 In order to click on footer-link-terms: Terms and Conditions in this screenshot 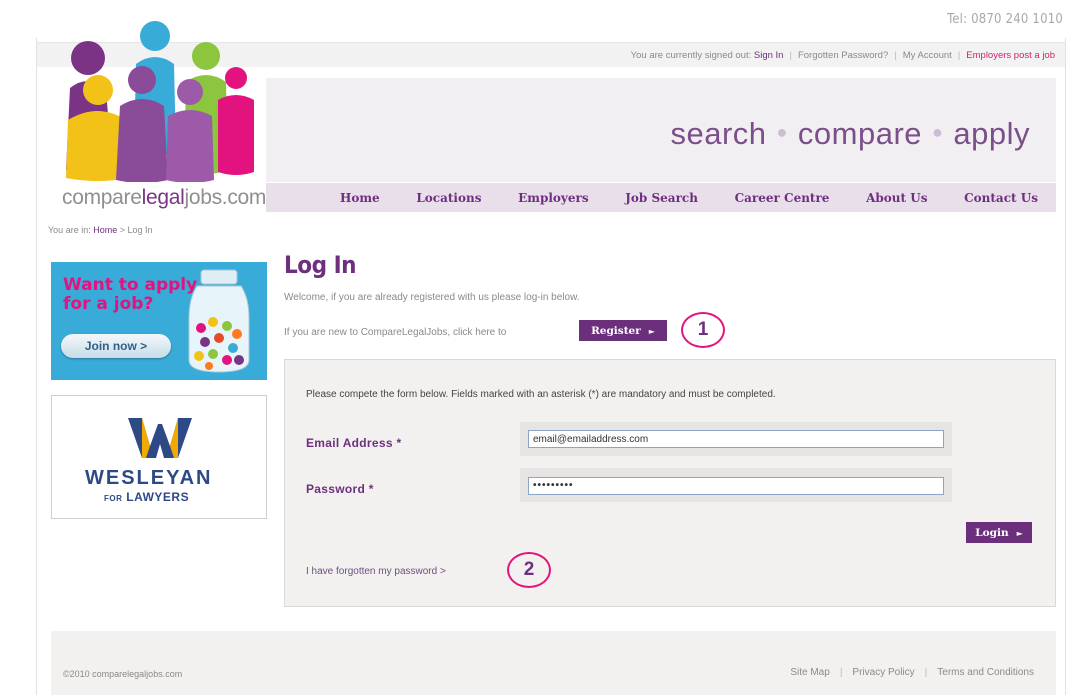, I will do `click(985, 672)`.